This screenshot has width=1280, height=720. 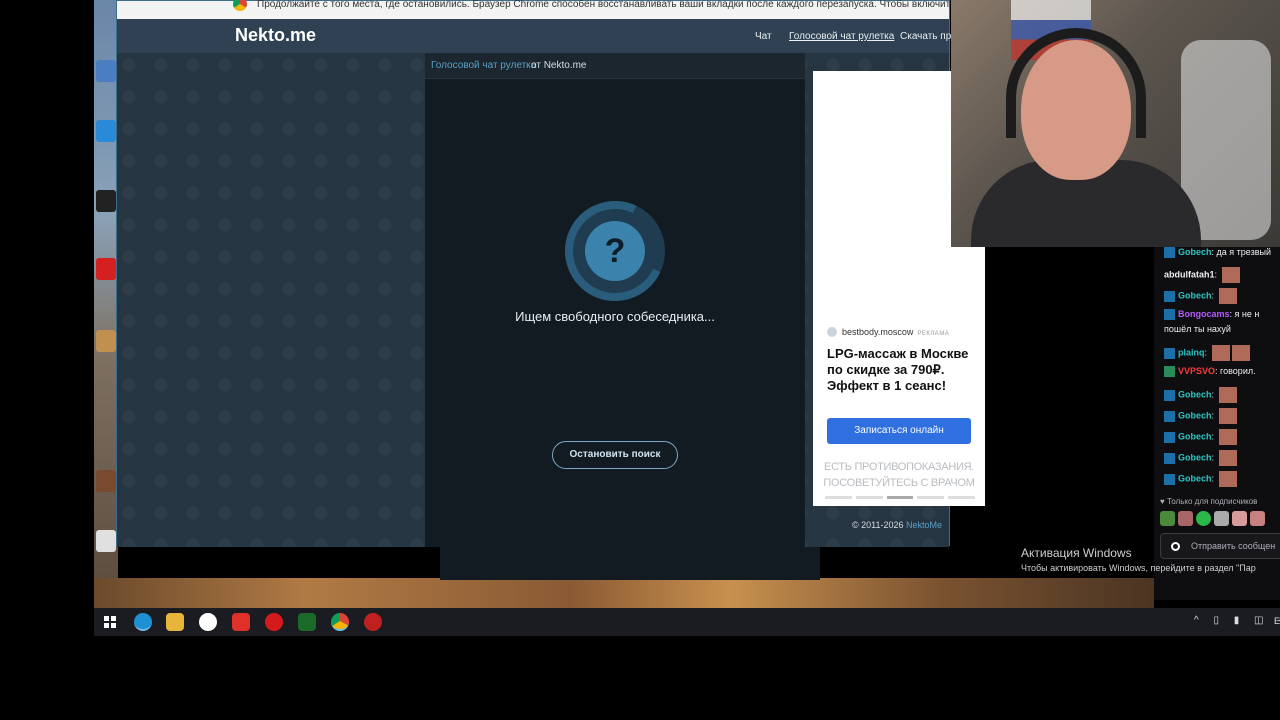 What do you see at coordinates (763, 36) in the screenshot?
I see `nav-chat: Чат` at bounding box center [763, 36].